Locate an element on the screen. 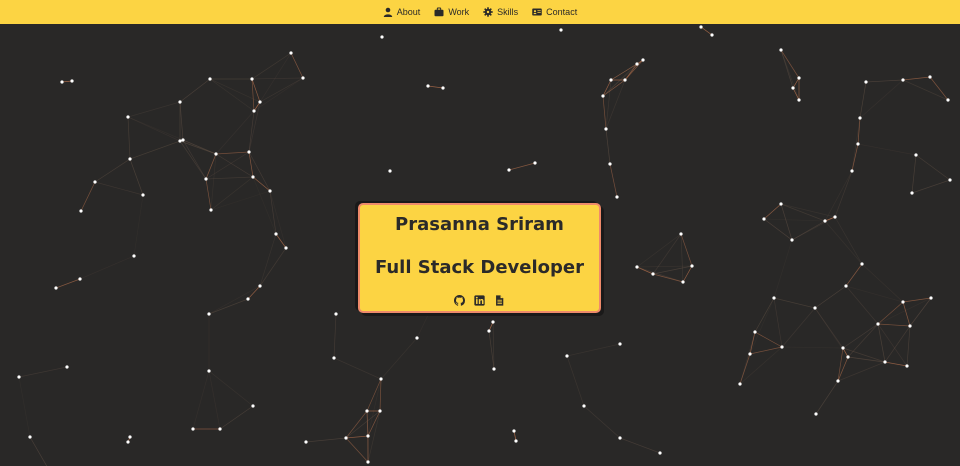  nav-item-skills: Skills is located at coordinates (500, 12).